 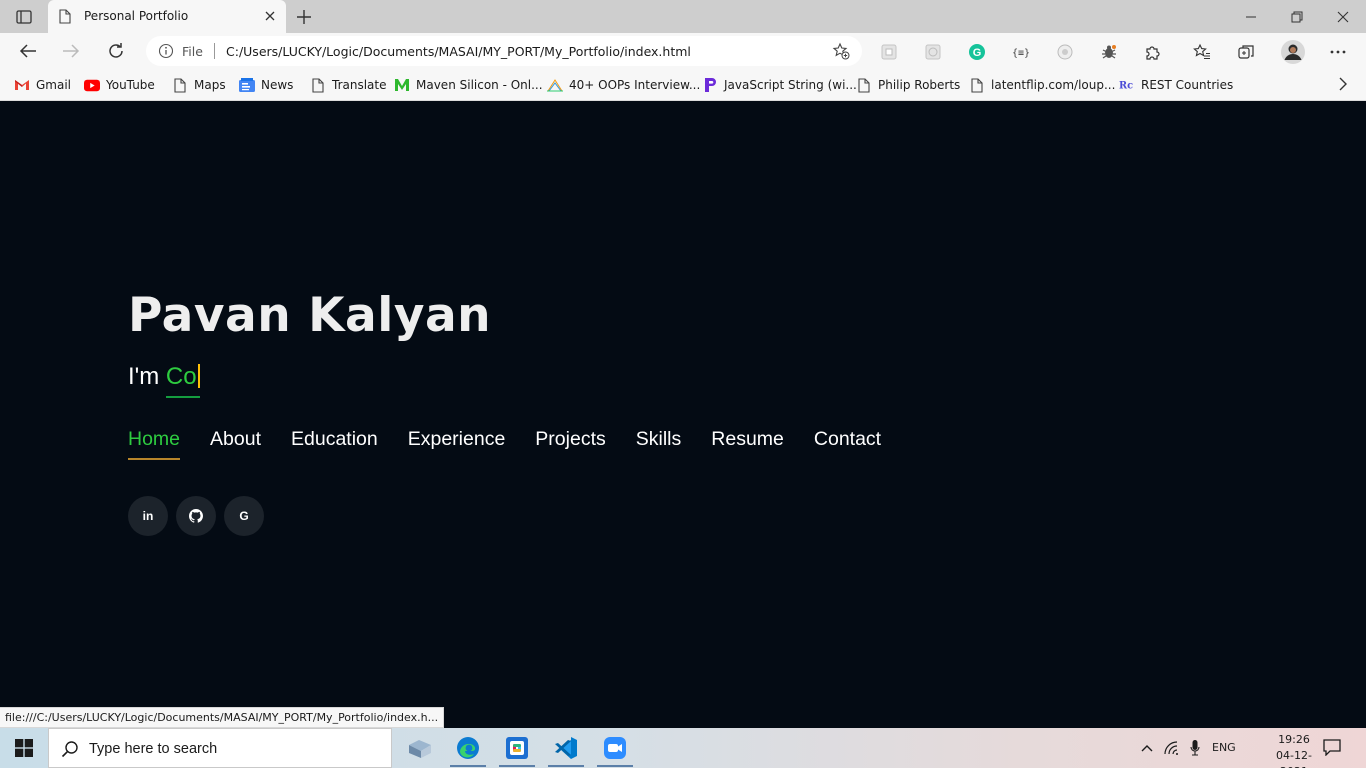 What do you see at coordinates (457, 444) in the screenshot?
I see `nav-experience: Experience` at bounding box center [457, 444].